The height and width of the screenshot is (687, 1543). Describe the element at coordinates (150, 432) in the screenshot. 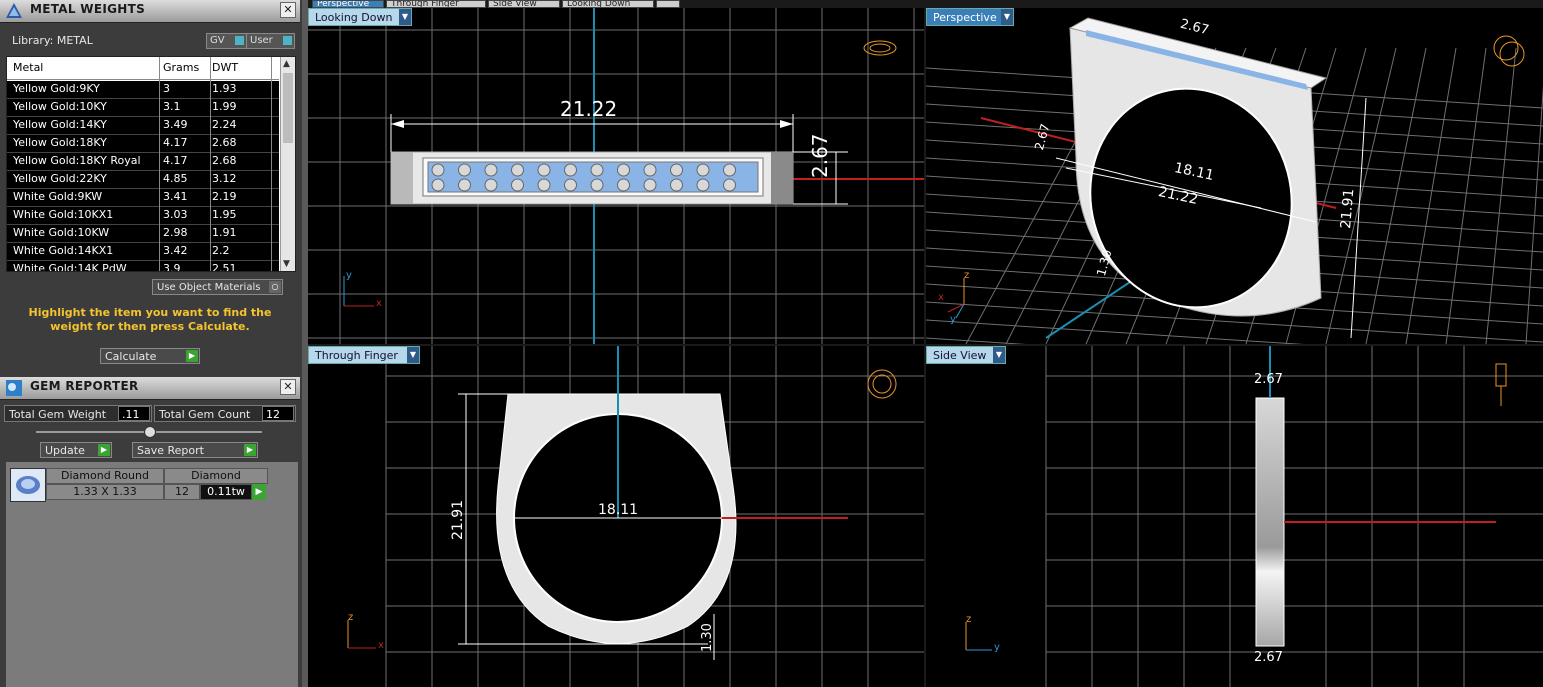

I see `gem-slider-handle` at that location.